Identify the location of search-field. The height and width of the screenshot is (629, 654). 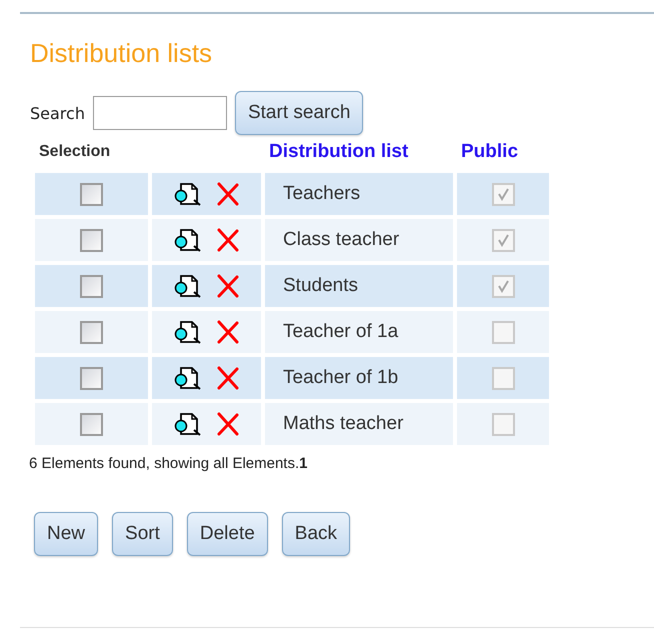
(159, 113).